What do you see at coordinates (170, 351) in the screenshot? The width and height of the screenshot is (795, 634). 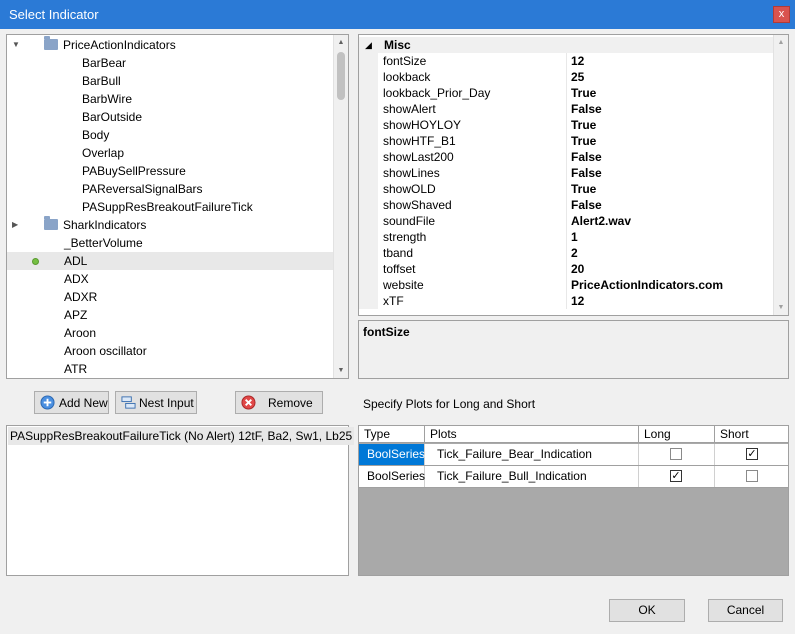 I see `tree-item: Aroon oscillator` at bounding box center [170, 351].